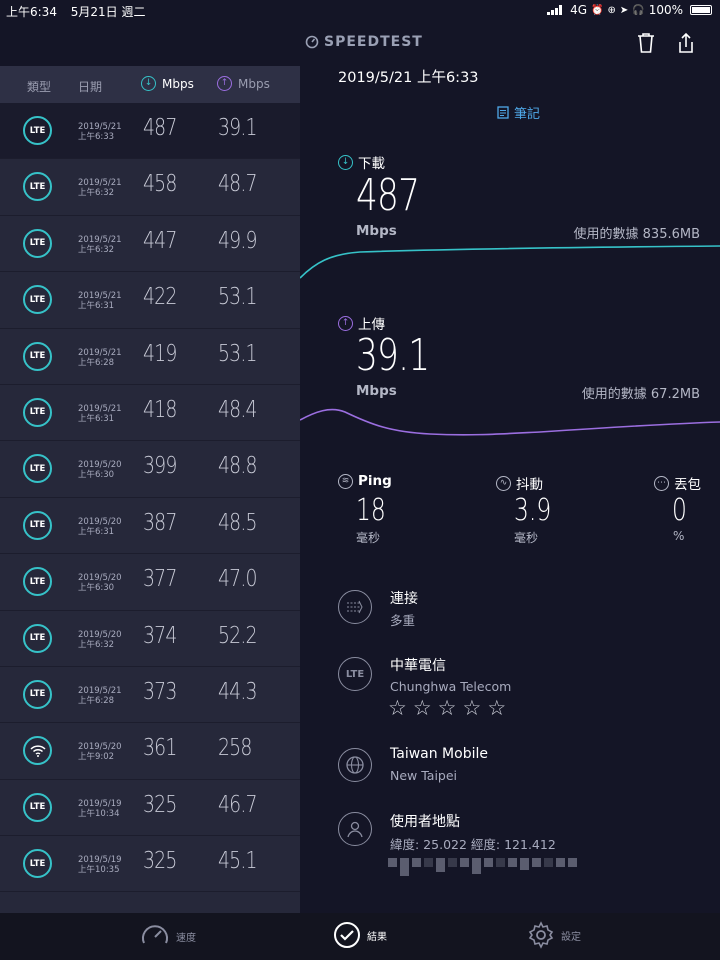 This screenshot has width=720, height=960. I want to click on notes-button: 筆記, so click(518, 112).